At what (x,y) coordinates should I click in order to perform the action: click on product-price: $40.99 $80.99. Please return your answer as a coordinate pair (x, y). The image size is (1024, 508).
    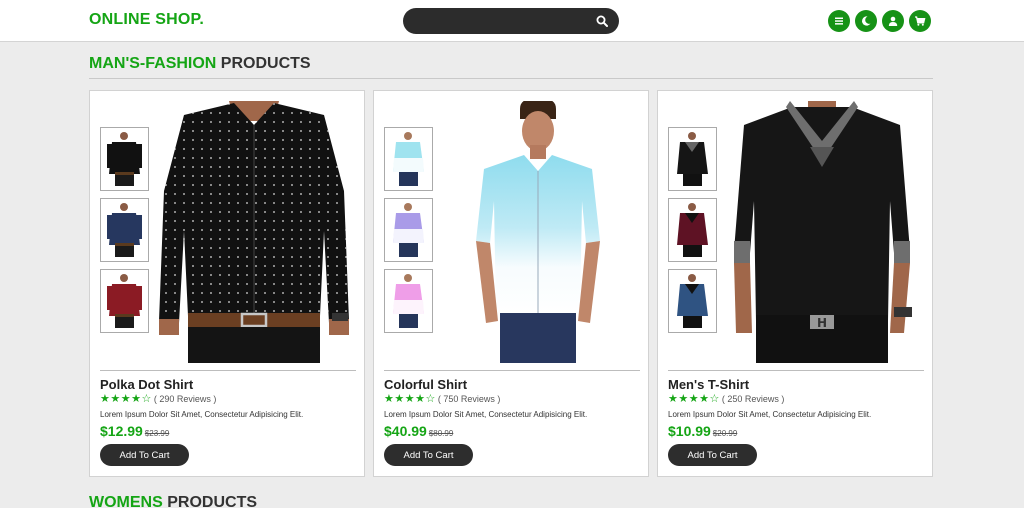
    Looking at the image, I should click on (418, 431).